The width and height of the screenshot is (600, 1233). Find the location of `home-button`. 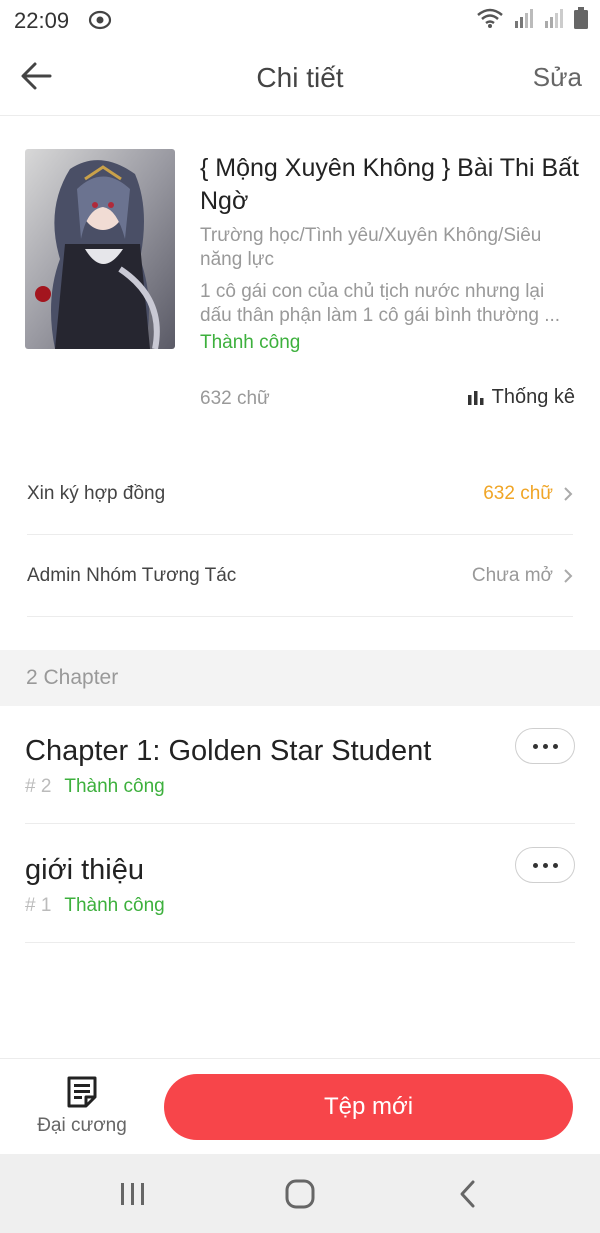

home-button is located at coordinates (300, 1194).